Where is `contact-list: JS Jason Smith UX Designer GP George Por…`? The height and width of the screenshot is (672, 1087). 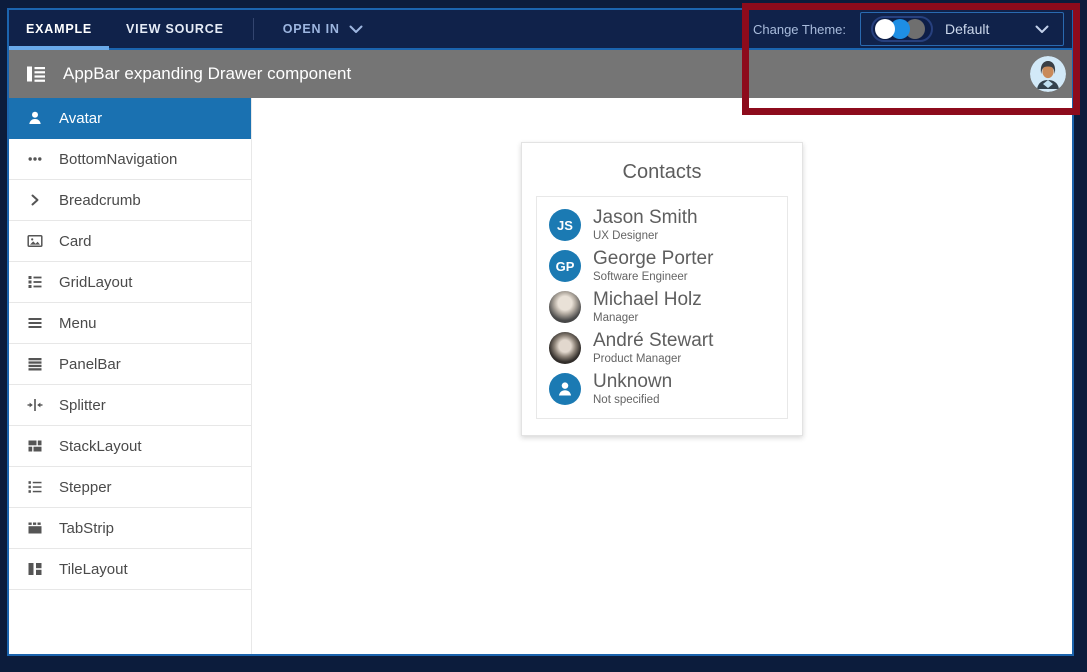
contact-list: JS Jason Smith UX Designer GP George Por… is located at coordinates (662, 307).